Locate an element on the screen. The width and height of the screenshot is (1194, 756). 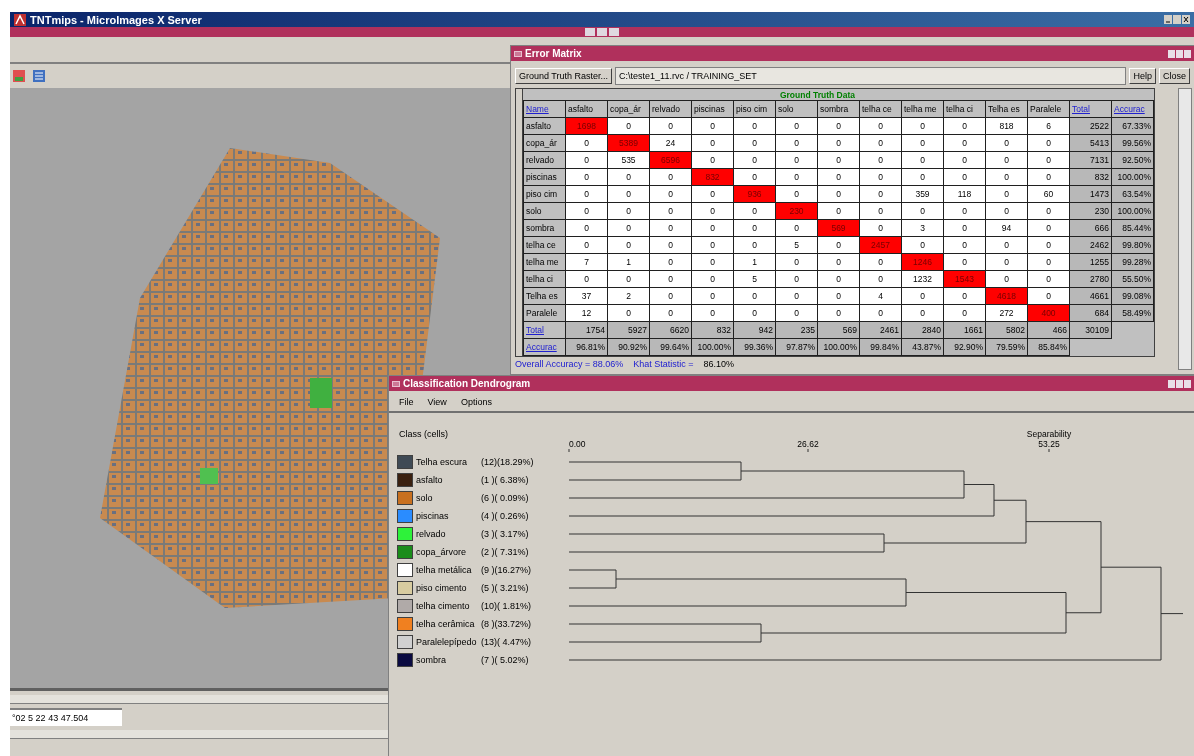
column-header: telha ci is located at coordinates (964, 109).